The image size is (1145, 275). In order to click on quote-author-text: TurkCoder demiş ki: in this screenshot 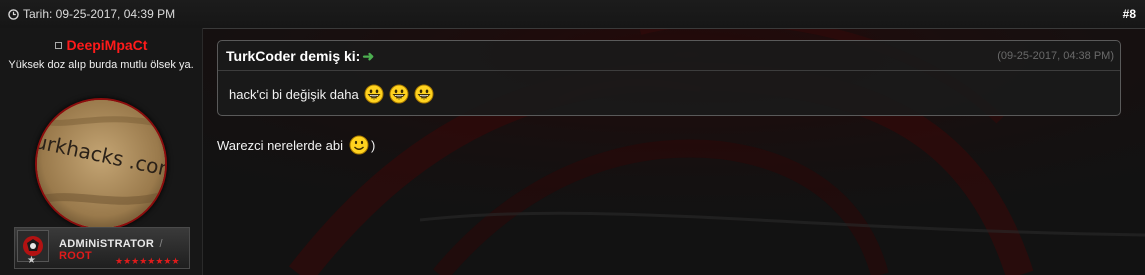, I will do `click(293, 56)`.